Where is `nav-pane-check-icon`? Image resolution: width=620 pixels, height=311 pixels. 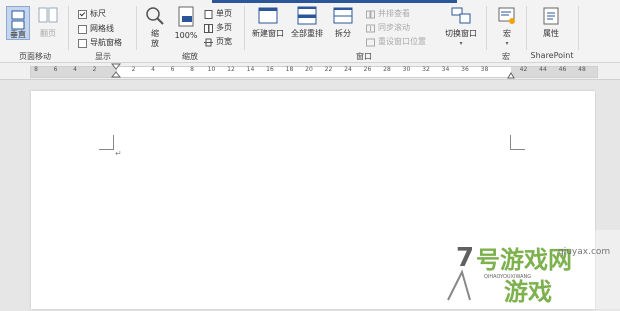 nav-pane-check-icon is located at coordinates (82, 43).